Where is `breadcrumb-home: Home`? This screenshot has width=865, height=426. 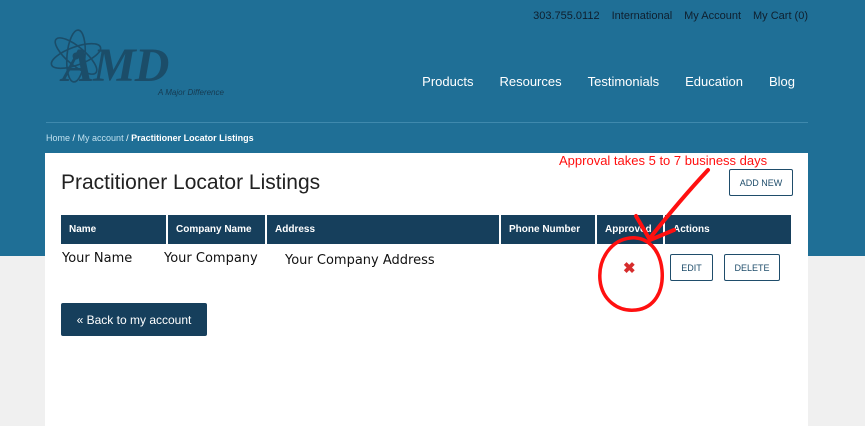
breadcrumb-home: Home is located at coordinates (58, 138).